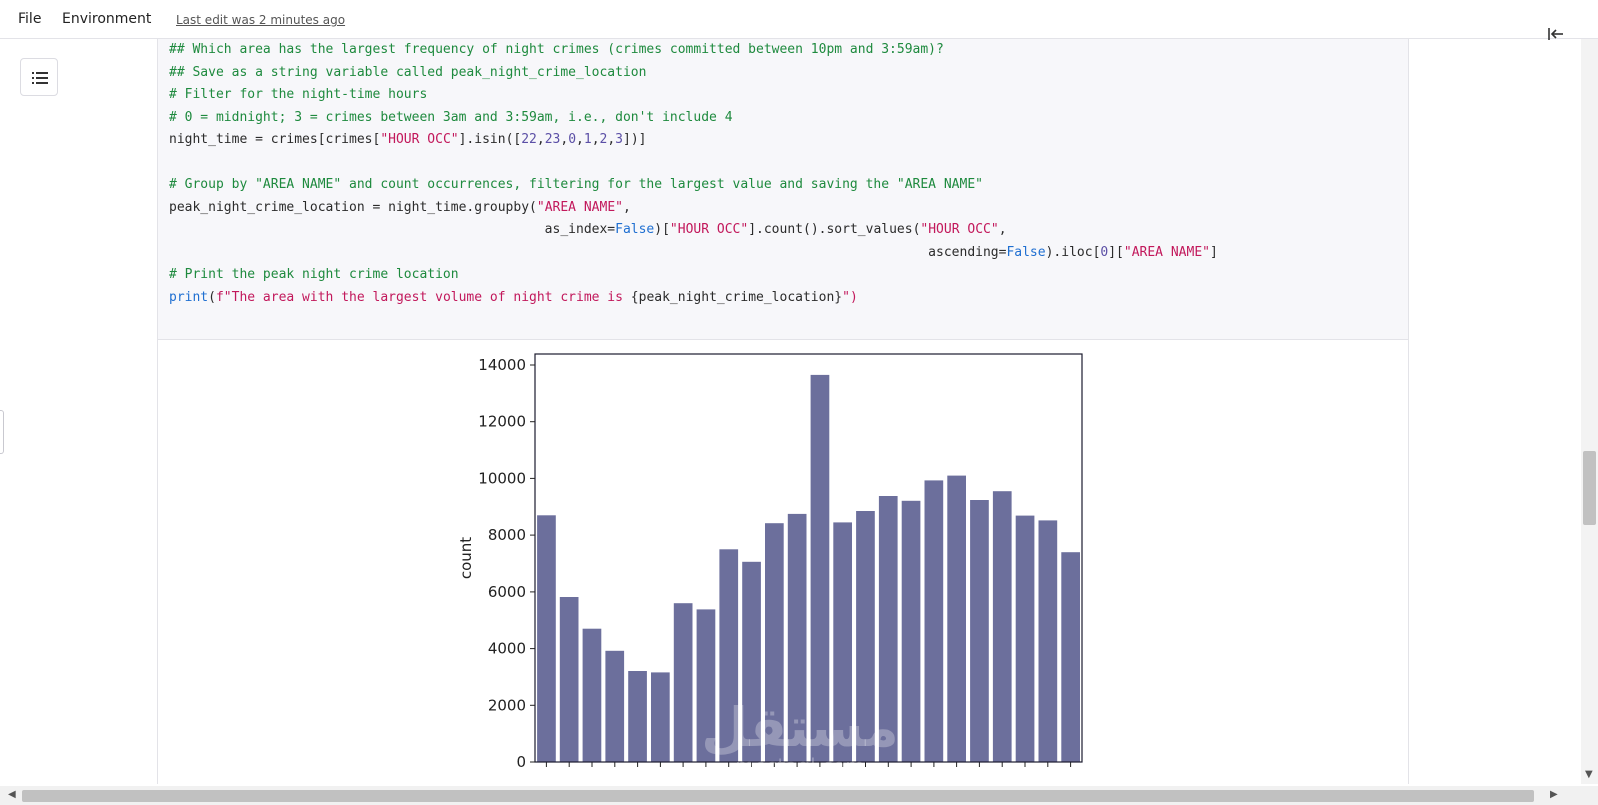 The width and height of the screenshot is (1598, 805). I want to click on code-token: 3, so click(619, 139).